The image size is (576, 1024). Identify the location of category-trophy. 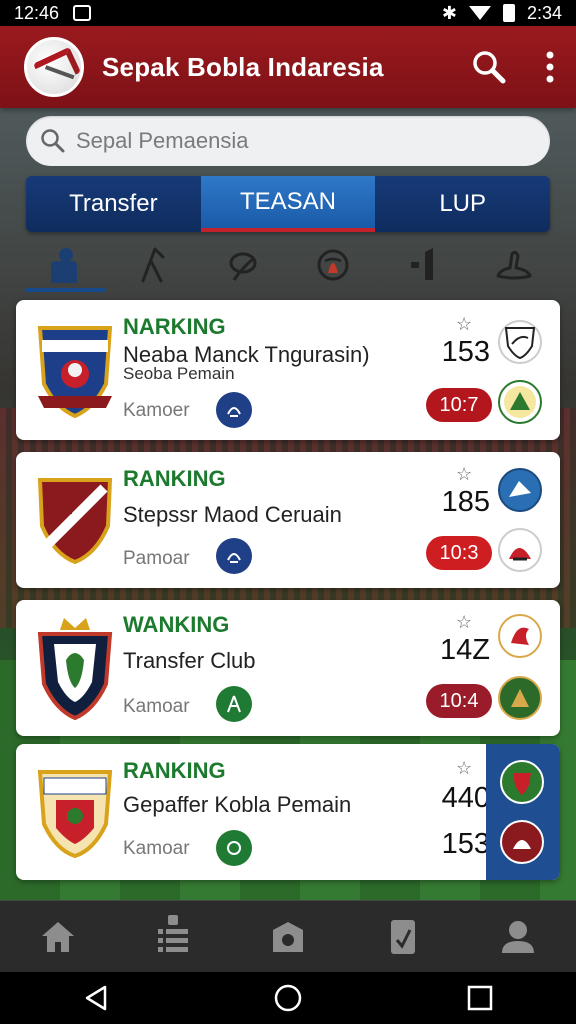
(333, 265).